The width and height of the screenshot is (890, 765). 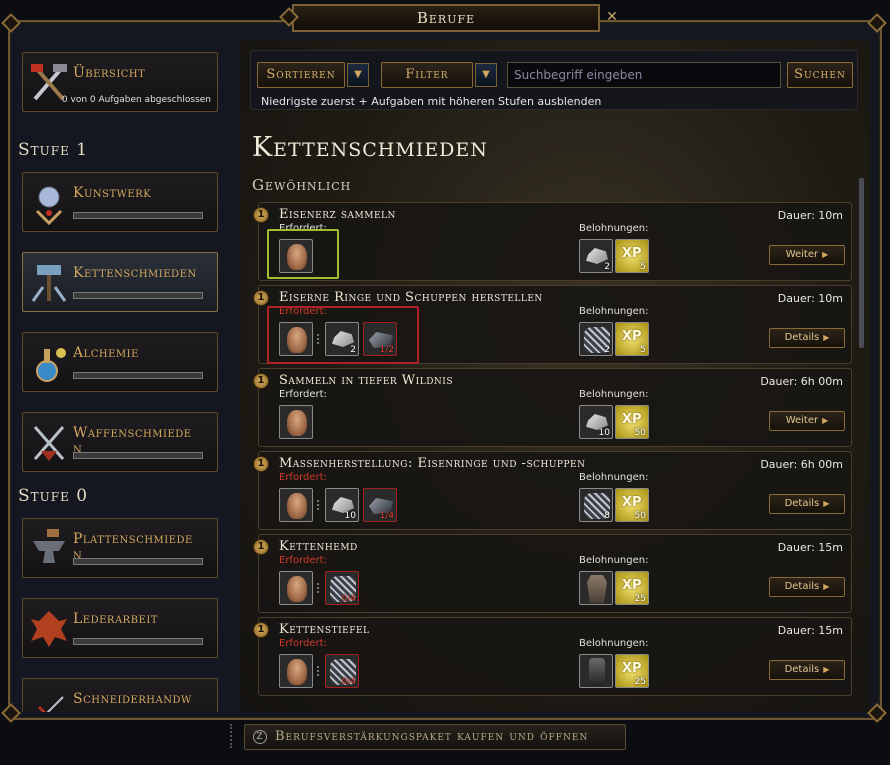 I want to click on sidebar-item-label: Kettenschmieden, so click(x=135, y=273).